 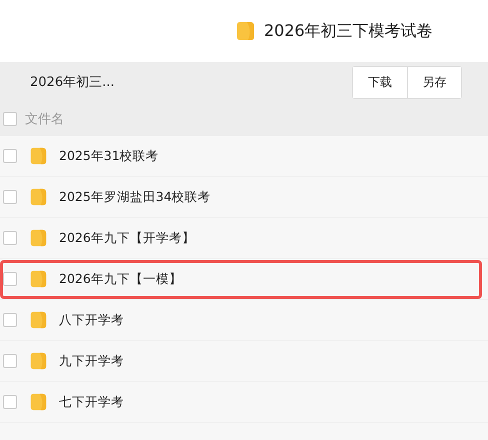 What do you see at coordinates (44, 119) in the screenshot?
I see `column-header: 文件名` at bounding box center [44, 119].